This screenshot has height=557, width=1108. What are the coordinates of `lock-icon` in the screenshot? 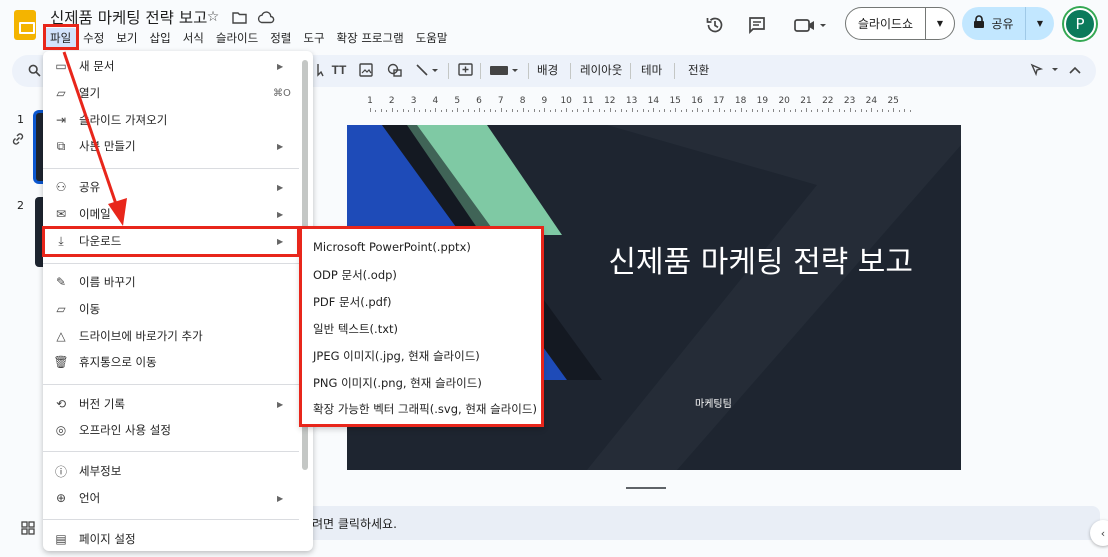 It's located at (979, 23).